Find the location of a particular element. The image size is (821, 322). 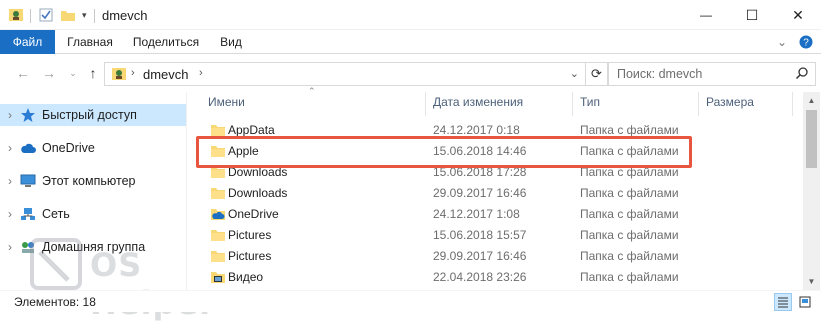

file-name: OneDrive is located at coordinates (253, 214).